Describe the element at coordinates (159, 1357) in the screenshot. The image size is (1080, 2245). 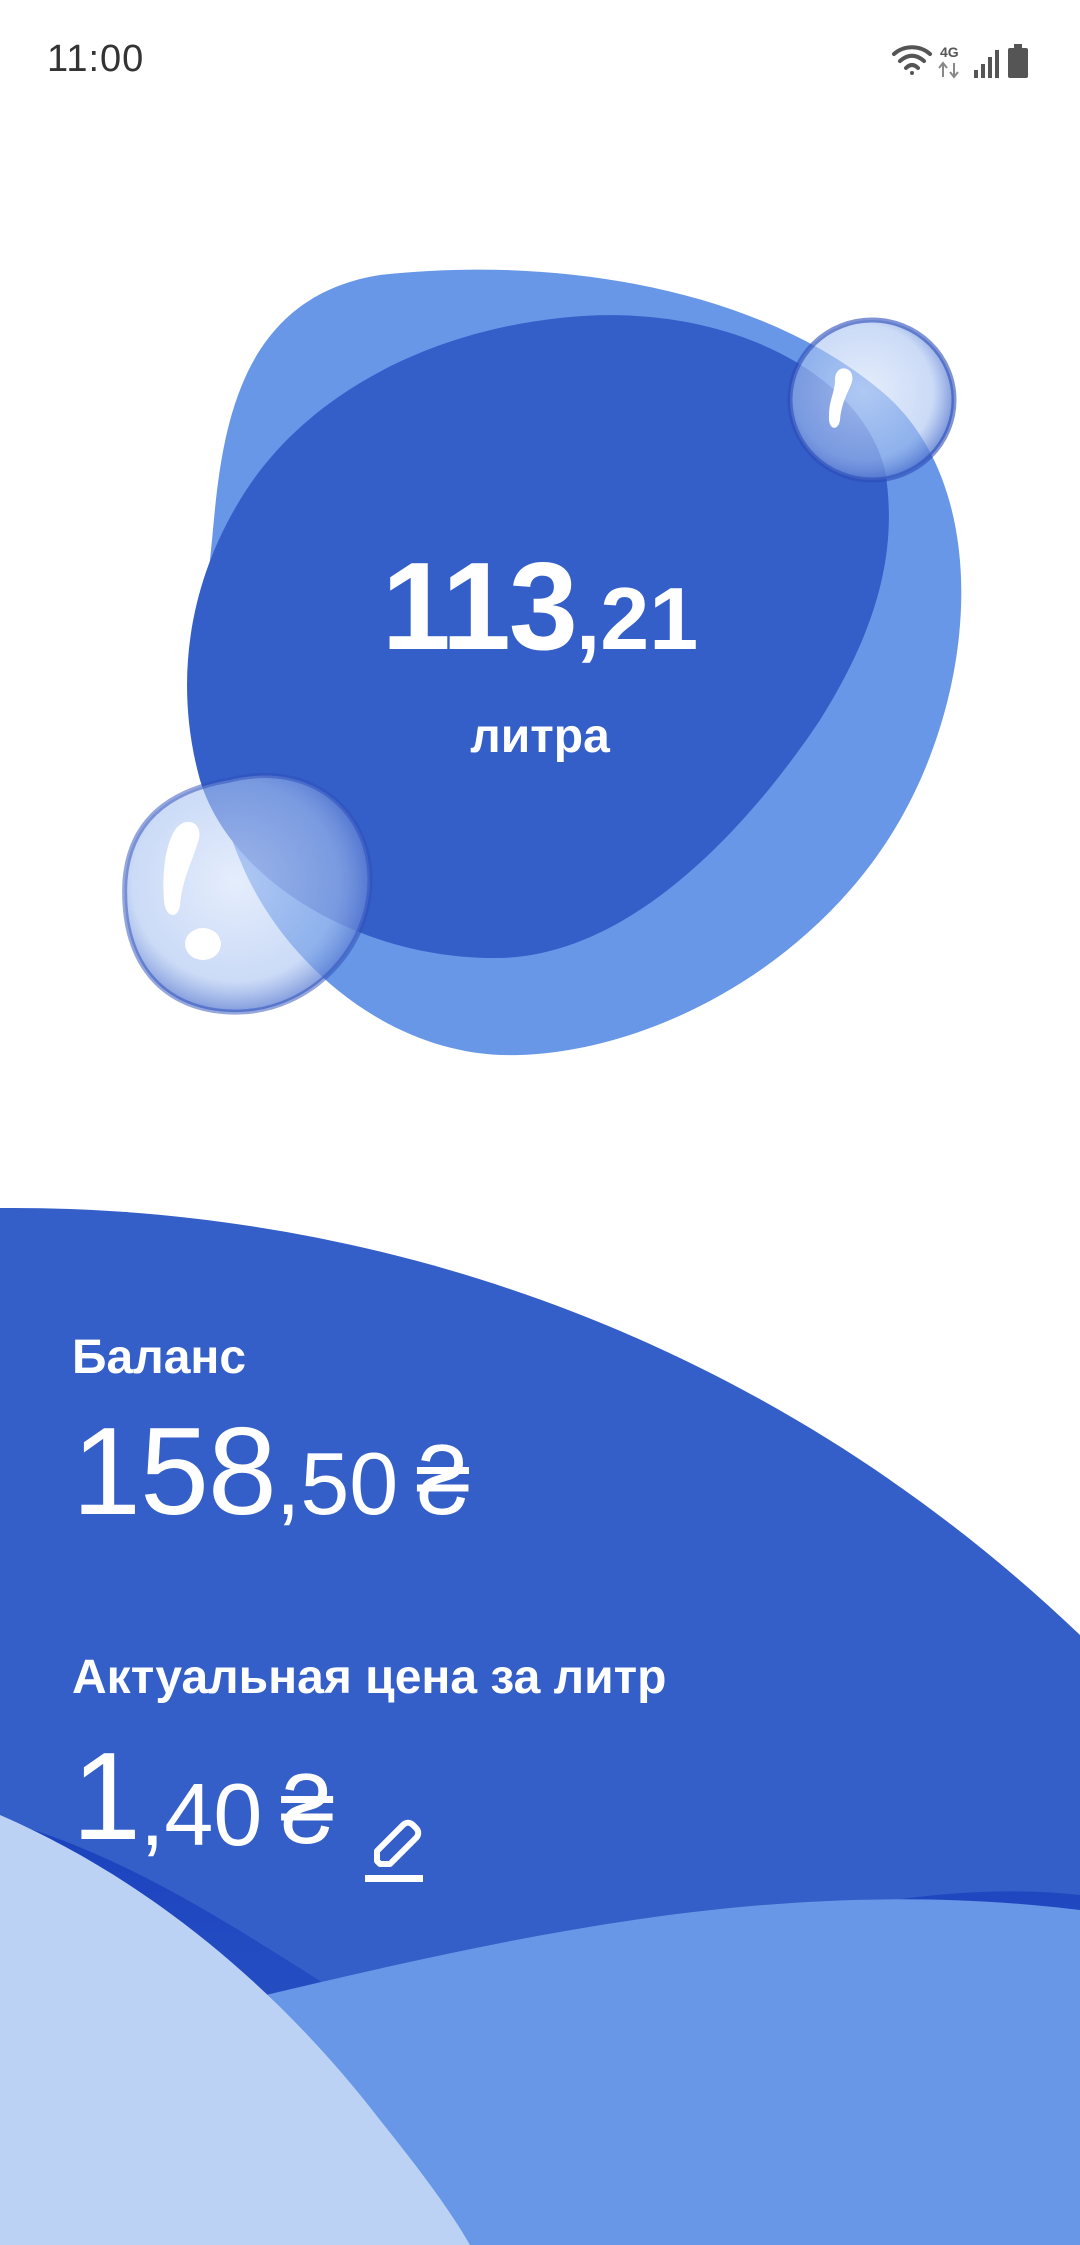
I see `balance-label: Баланс` at that location.